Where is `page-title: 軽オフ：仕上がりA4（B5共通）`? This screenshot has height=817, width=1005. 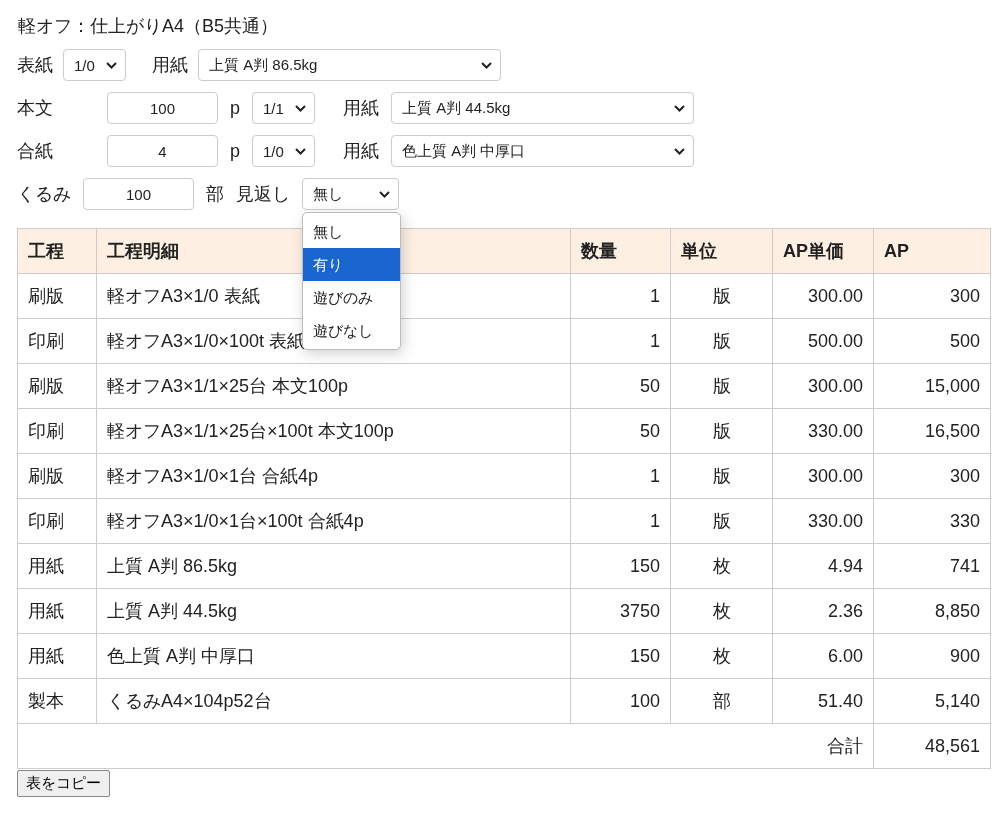 page-title: 軽オフ：仕上がりA4（B5共通） is located at coordinates (148, 26).